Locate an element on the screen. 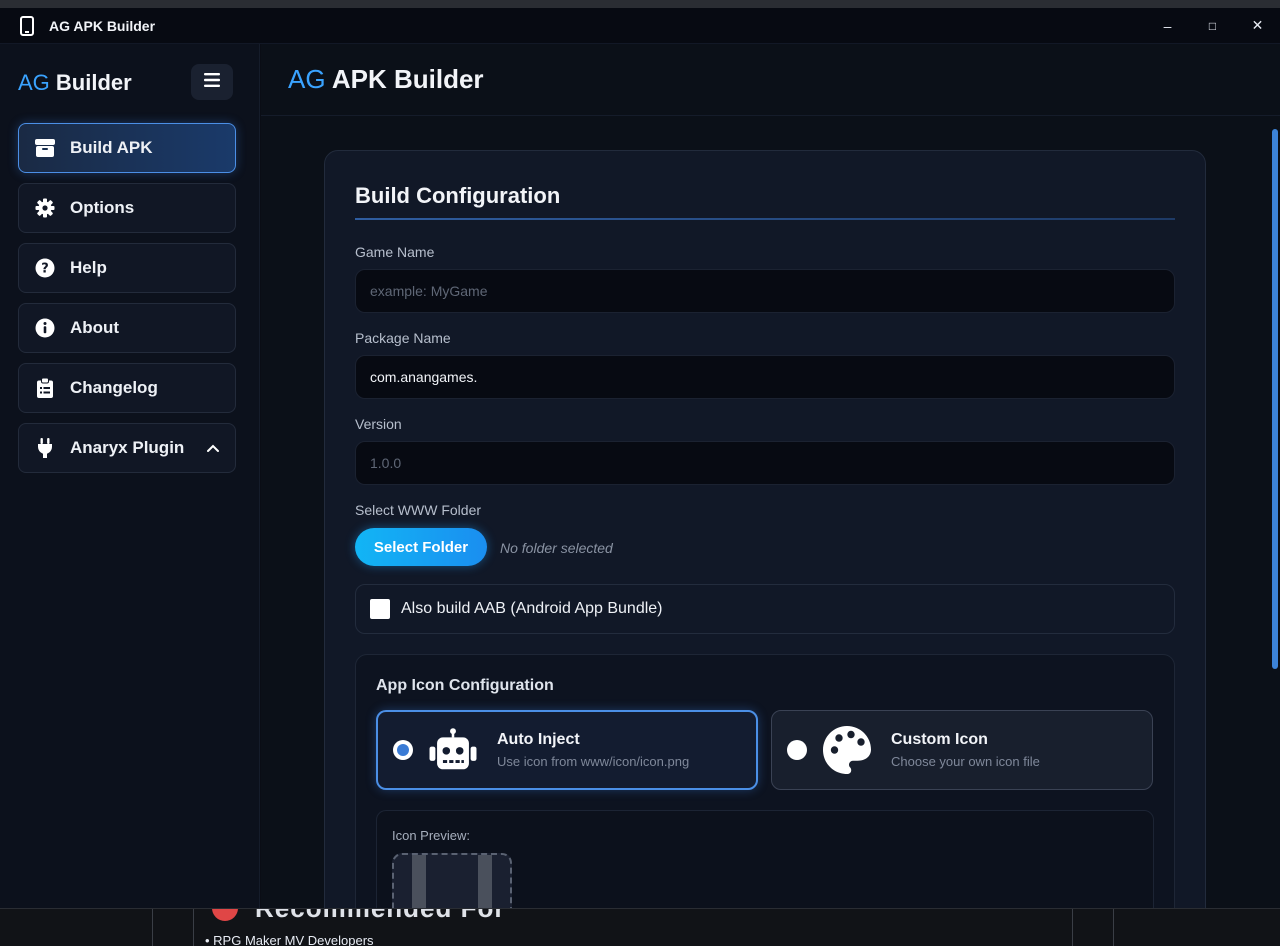  hamburger-icon is located at coordinates (212, 82).